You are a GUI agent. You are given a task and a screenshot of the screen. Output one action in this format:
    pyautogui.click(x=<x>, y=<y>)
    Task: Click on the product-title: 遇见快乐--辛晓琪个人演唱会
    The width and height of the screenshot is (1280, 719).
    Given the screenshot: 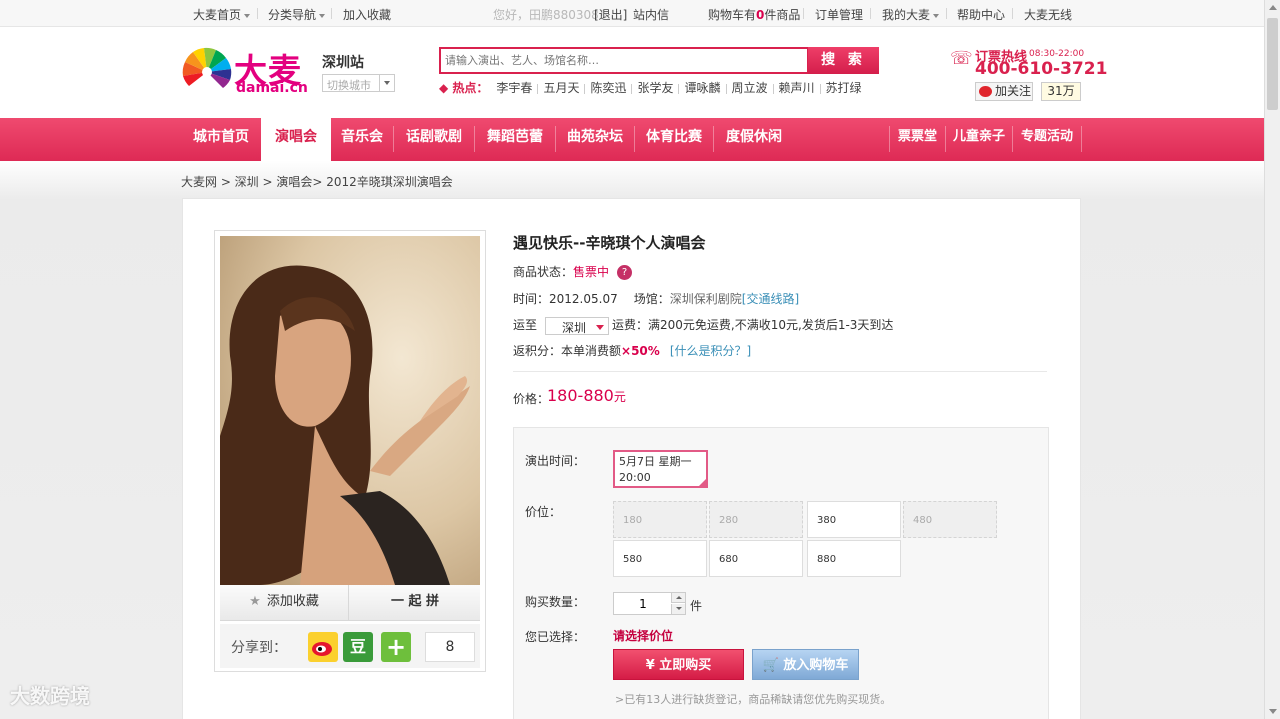 What is the action you would take?
    pyautogui.click(x=609, y=243)
    